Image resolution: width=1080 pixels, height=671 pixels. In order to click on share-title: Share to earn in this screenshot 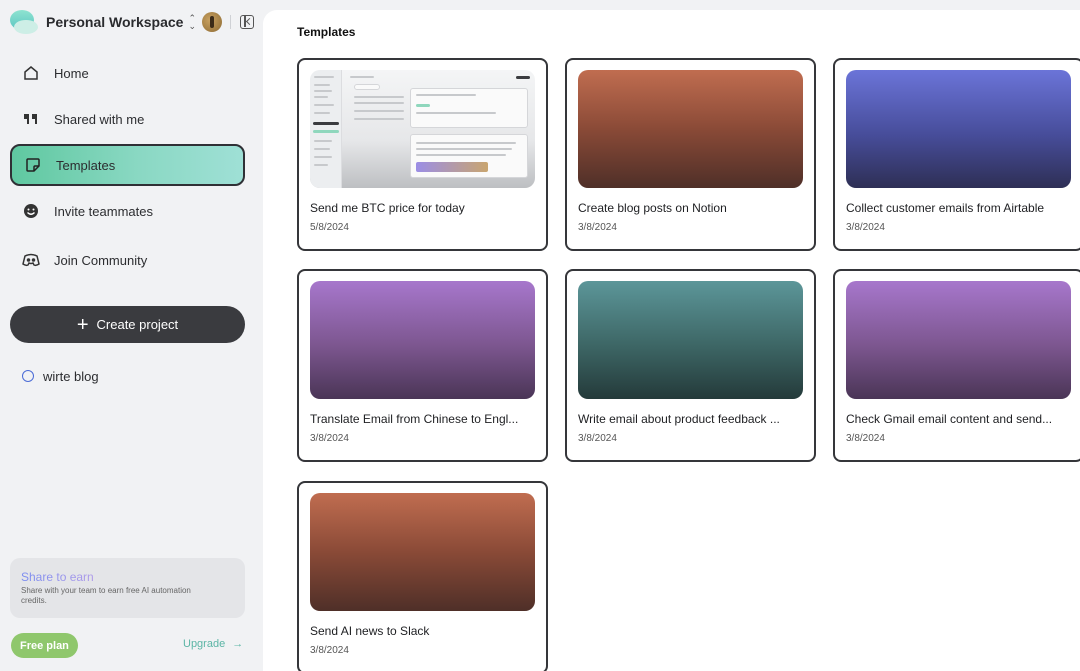, I will do `click(127, 577)`.